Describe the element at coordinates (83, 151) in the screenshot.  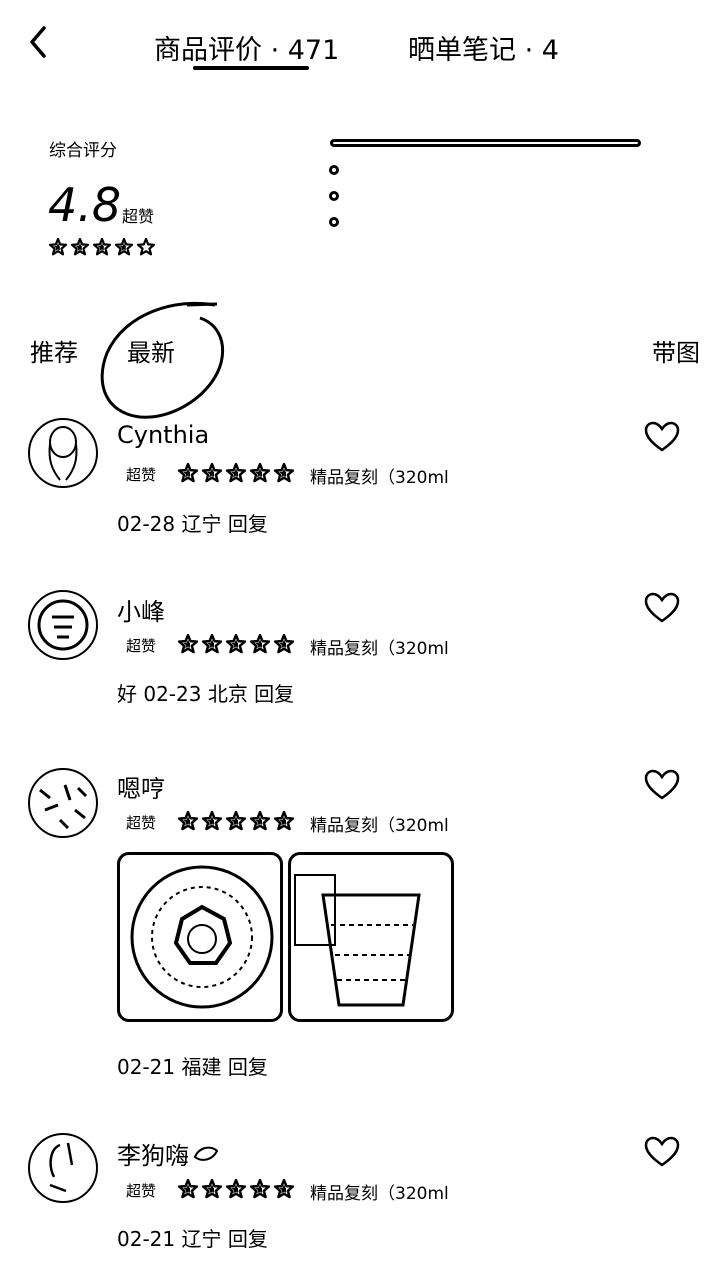
I see `rating-label: 综合评分` at that location.